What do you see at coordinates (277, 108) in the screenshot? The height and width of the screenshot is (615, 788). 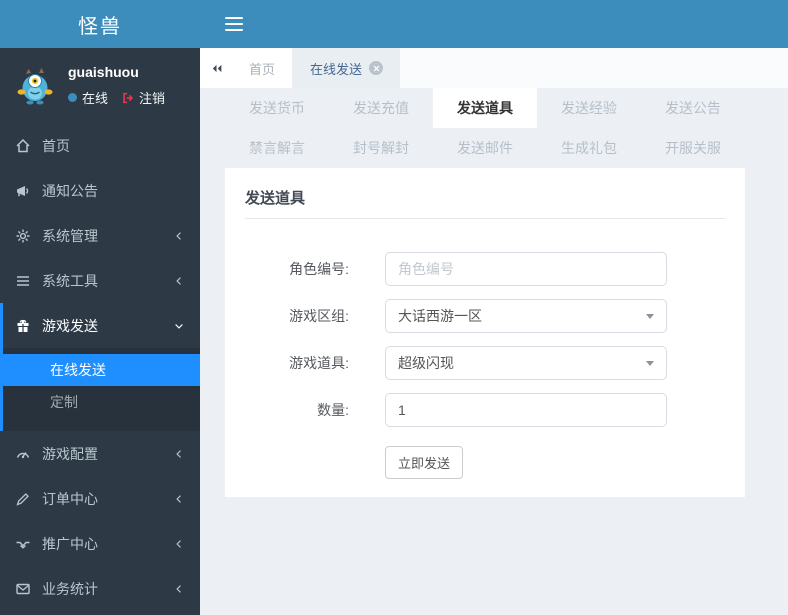 I see `func-tab-send-currency: 发送货币` at bounding box center [277, 108].